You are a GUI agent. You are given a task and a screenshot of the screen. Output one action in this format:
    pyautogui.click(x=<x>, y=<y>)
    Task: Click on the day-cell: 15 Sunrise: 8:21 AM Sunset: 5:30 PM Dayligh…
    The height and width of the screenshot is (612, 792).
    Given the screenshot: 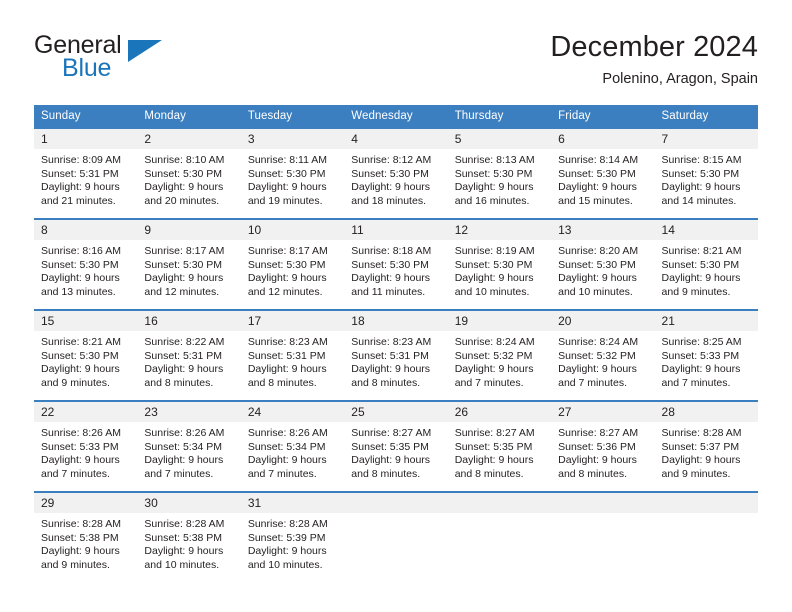 What is the action you would take?
    pyautogui.click(x=86, y=355)
    